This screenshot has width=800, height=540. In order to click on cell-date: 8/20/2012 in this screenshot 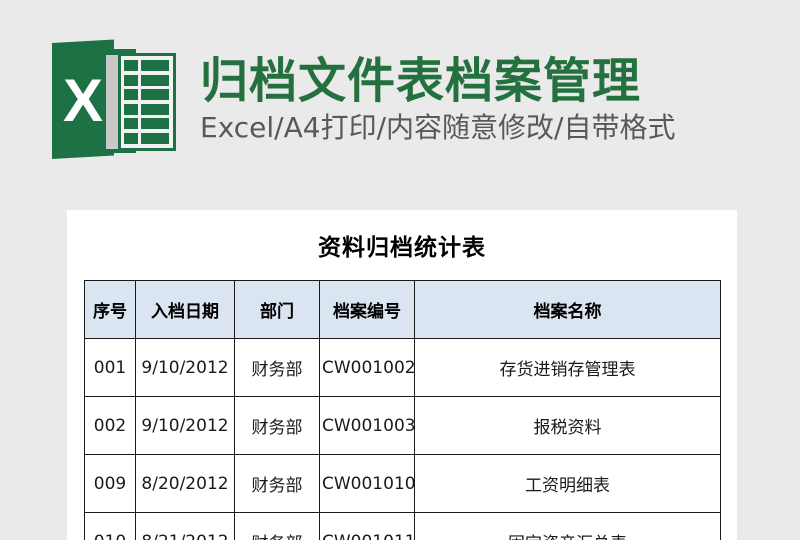, I will do `click(185, 484)`.